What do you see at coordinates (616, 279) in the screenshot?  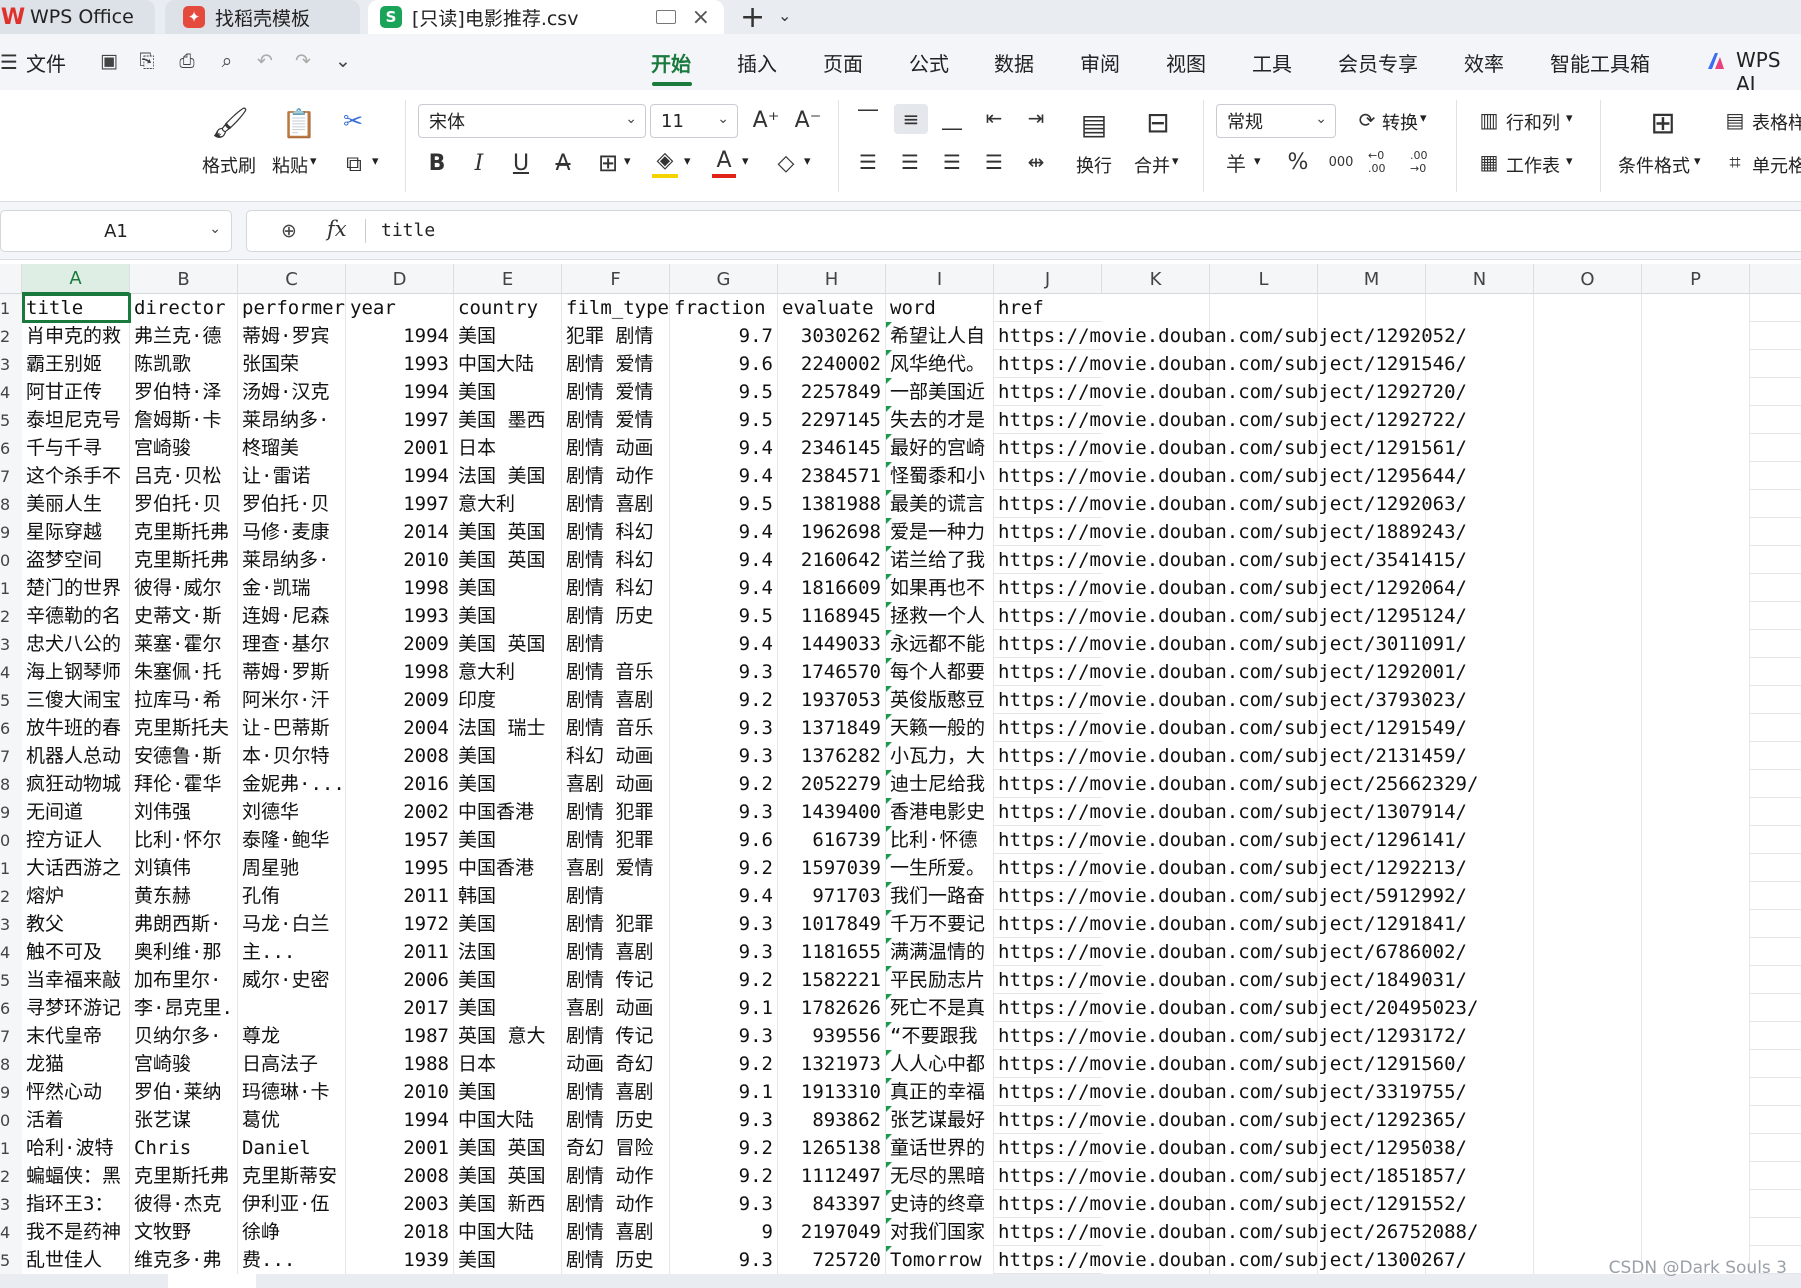 I see `column-header-f: F` at bounding box center [616, 279].